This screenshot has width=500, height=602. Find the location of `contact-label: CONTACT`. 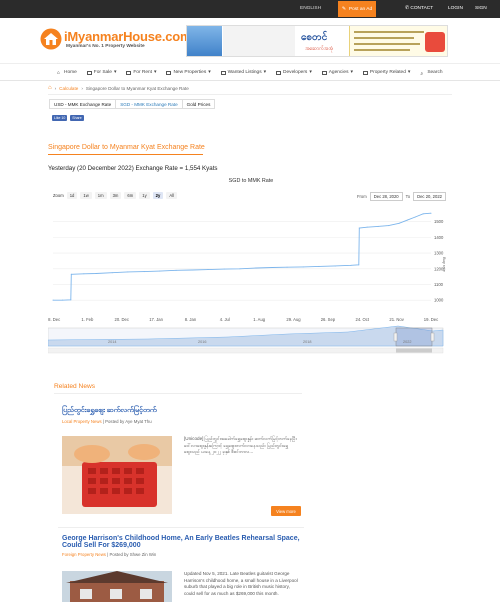

contact-label: CONTACT is located at coordinates (422, 8).